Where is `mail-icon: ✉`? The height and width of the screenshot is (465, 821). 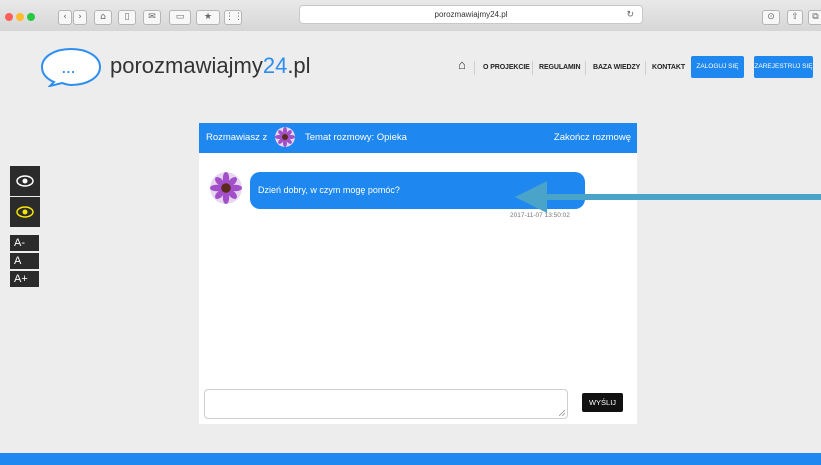
mail-icon: ✉ is located at coordinates (152, 17).